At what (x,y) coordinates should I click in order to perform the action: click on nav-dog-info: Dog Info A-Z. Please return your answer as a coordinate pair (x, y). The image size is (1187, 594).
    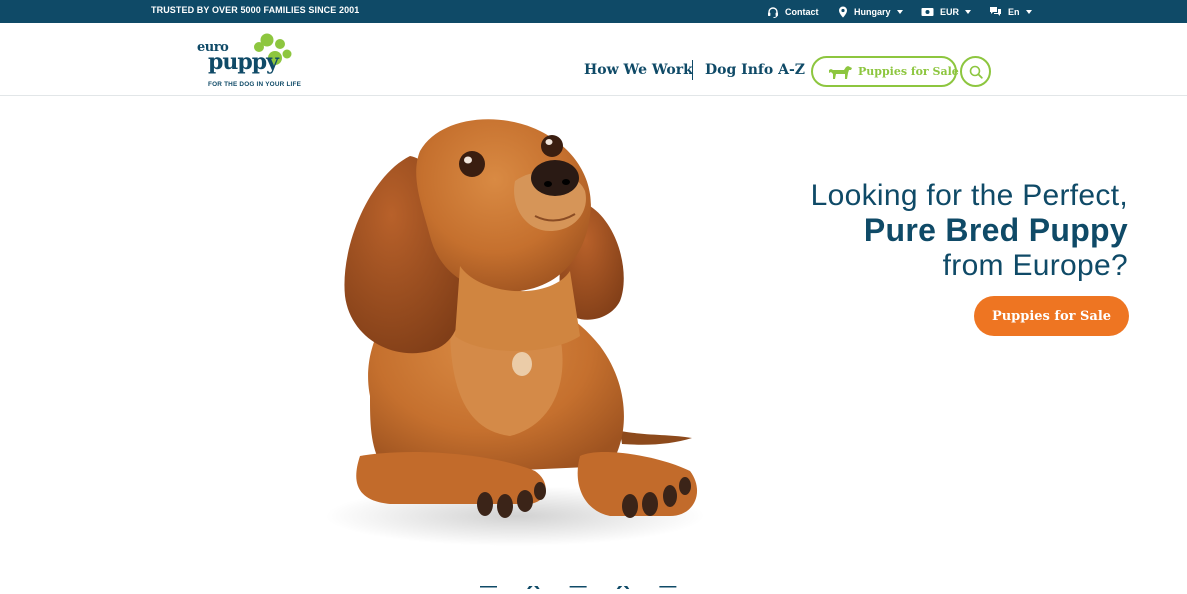
    Looking at the image, I should click on (755, 70).